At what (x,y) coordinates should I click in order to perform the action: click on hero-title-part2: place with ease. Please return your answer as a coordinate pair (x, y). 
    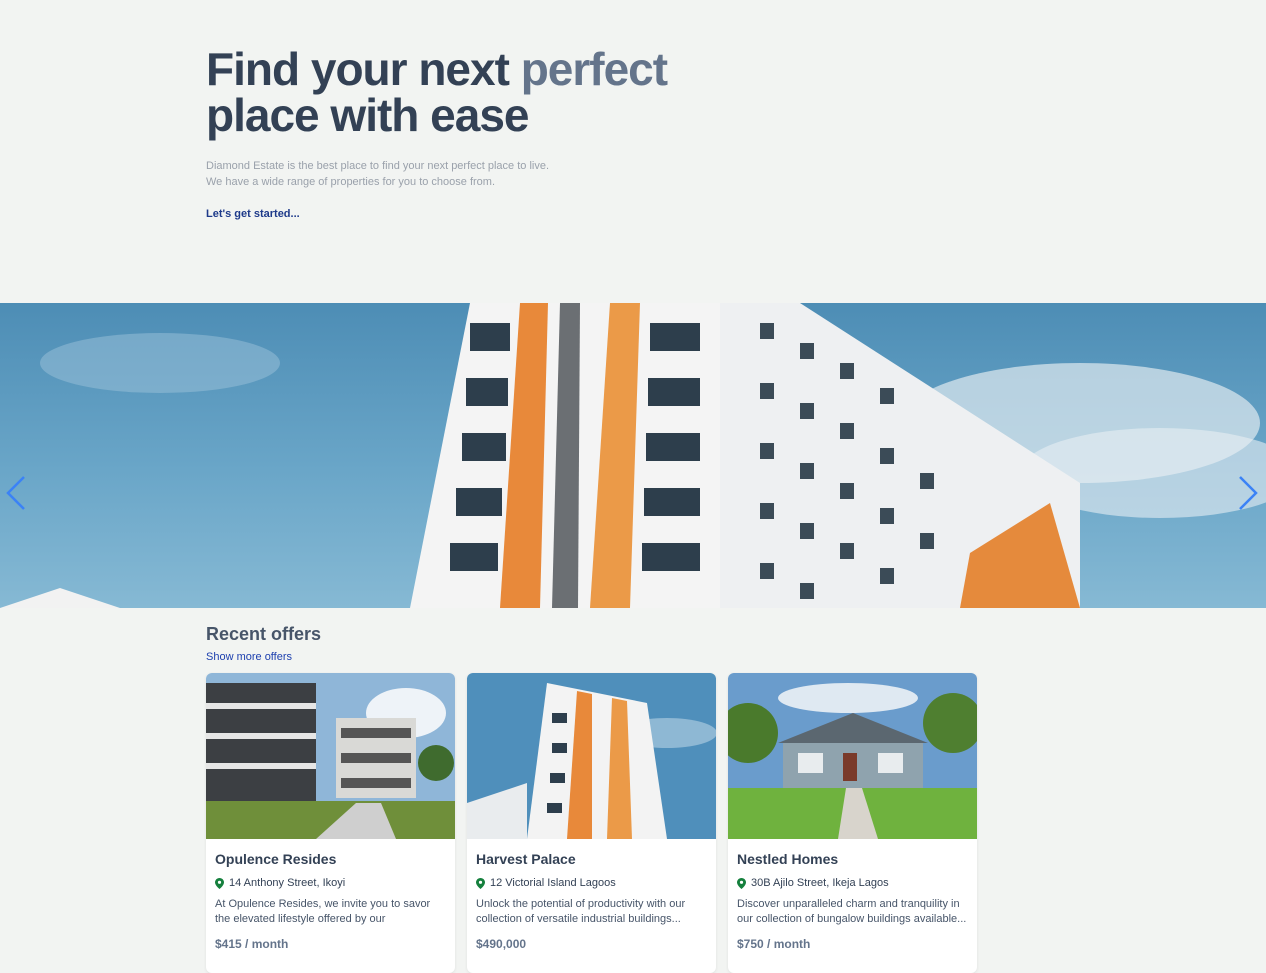
    Looking at the image, I should click on (367, 115).